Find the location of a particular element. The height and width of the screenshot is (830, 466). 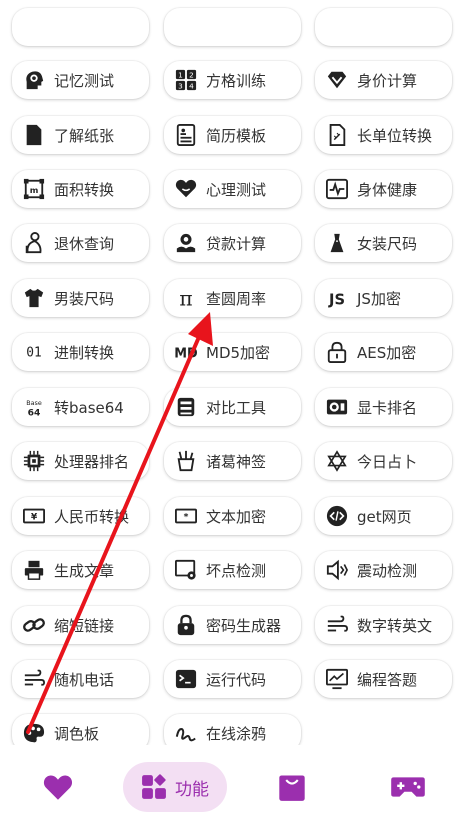

compare-icon is located at coordinates (186, 407).